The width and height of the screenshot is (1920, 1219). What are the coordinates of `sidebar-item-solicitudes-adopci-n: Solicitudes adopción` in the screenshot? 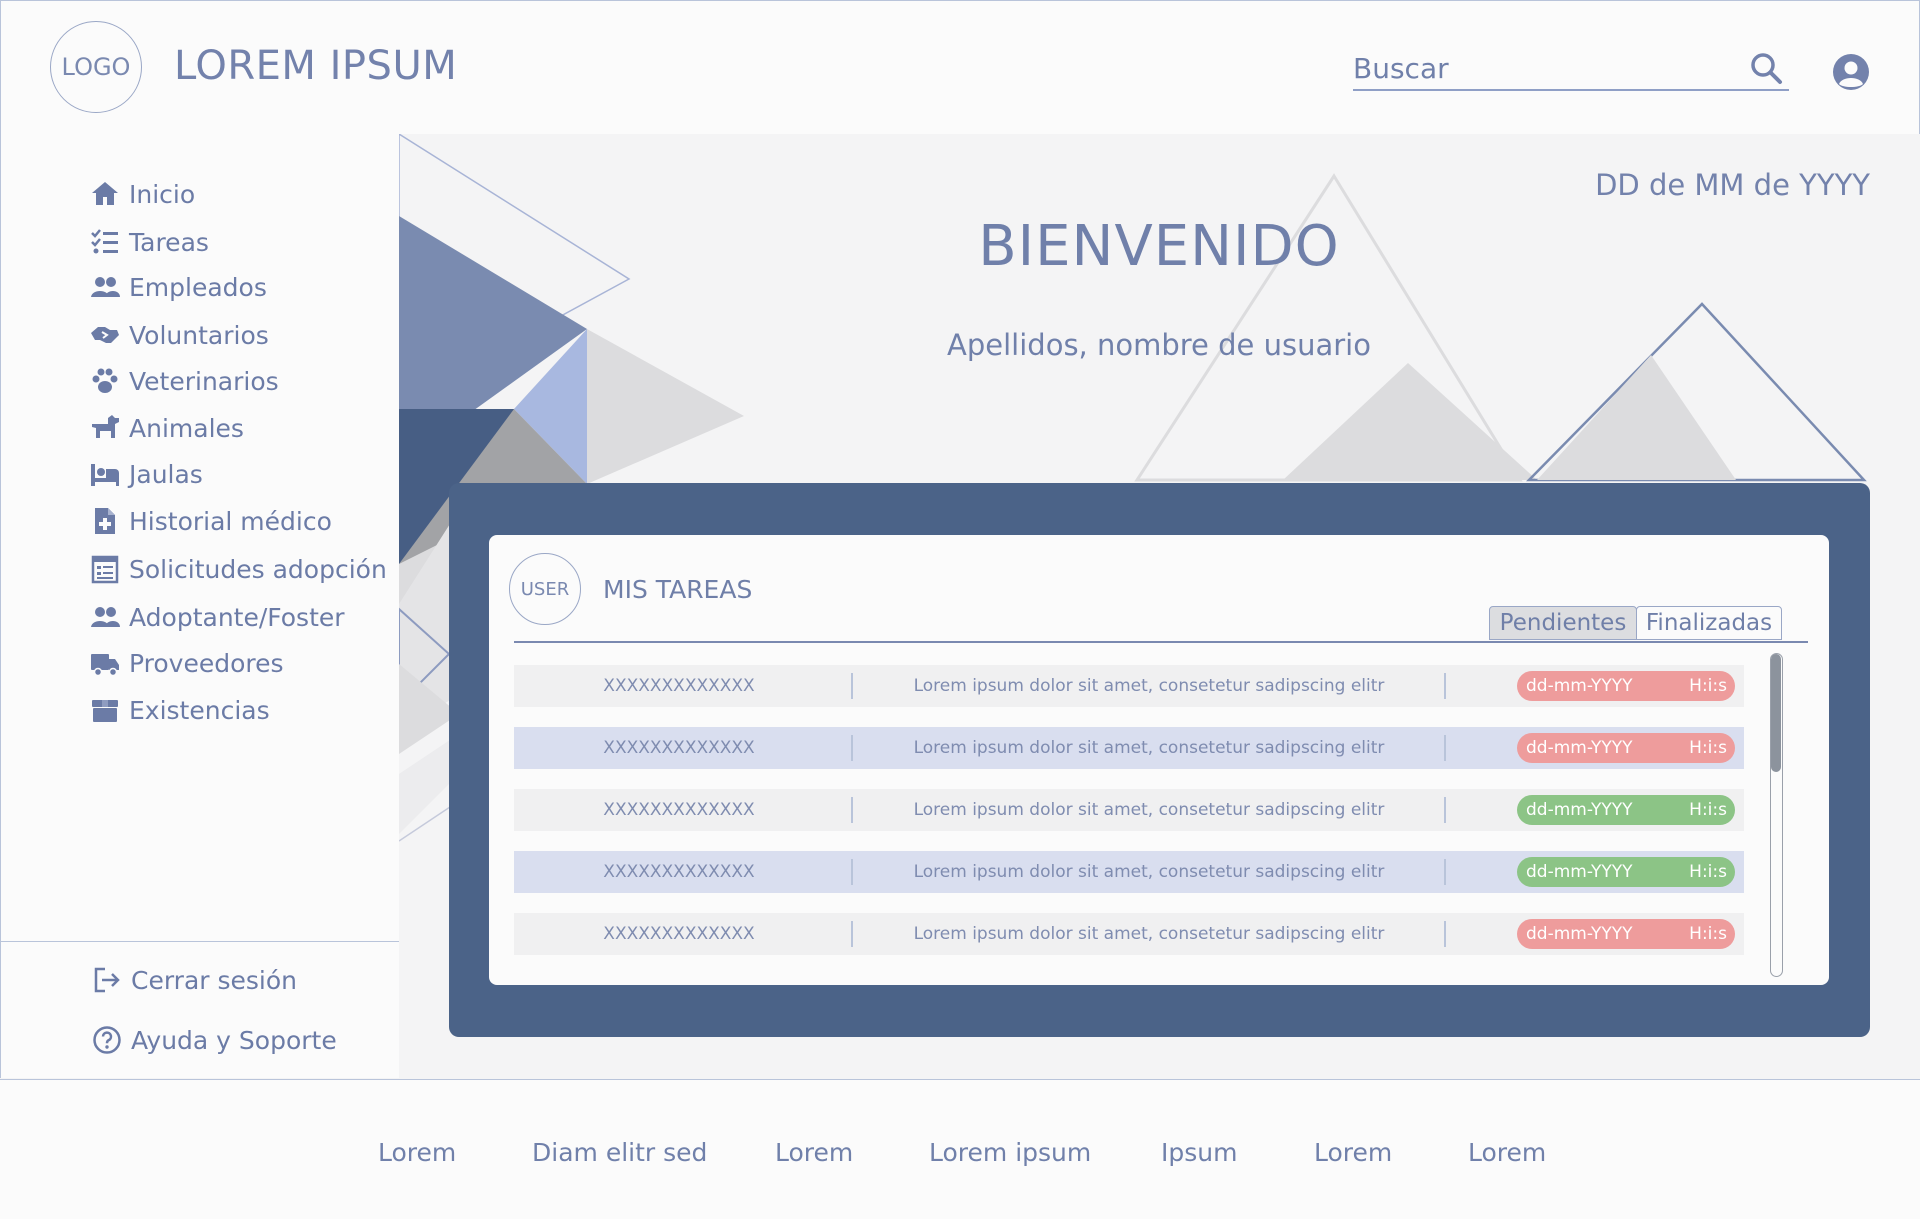 It's located at (238, 569).